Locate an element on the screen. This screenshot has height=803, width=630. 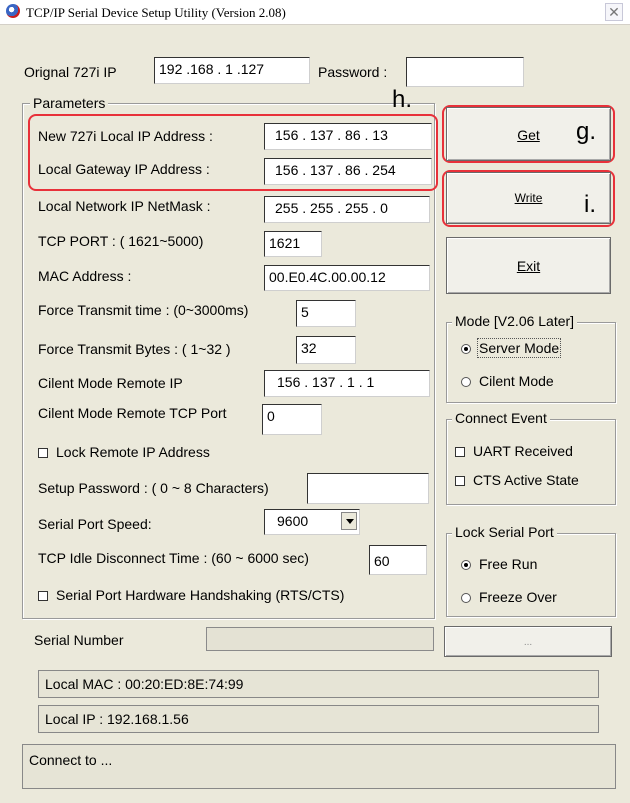
close-button: ✕ is located at coordinates (614, 12).